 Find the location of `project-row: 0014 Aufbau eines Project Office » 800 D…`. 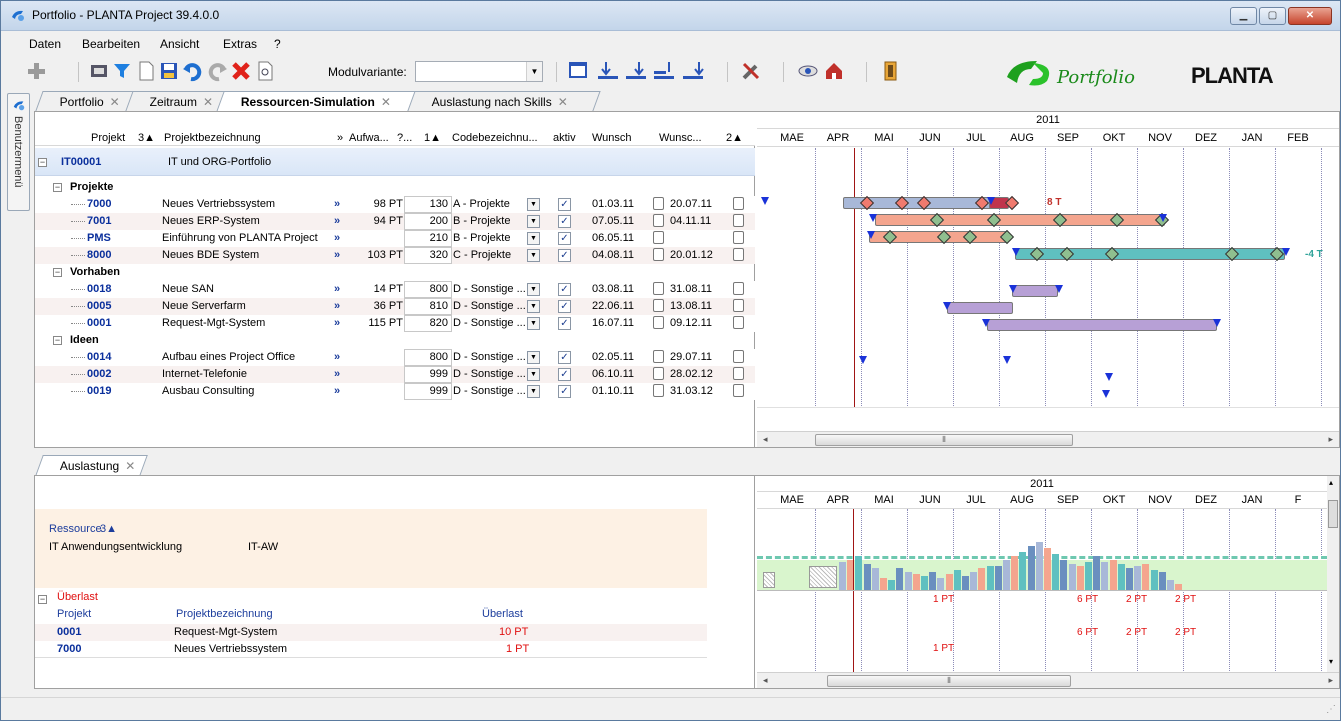

project-row: 0014 Aufbau eines Project Office » 800 D… is located at coordinates (395, 357).